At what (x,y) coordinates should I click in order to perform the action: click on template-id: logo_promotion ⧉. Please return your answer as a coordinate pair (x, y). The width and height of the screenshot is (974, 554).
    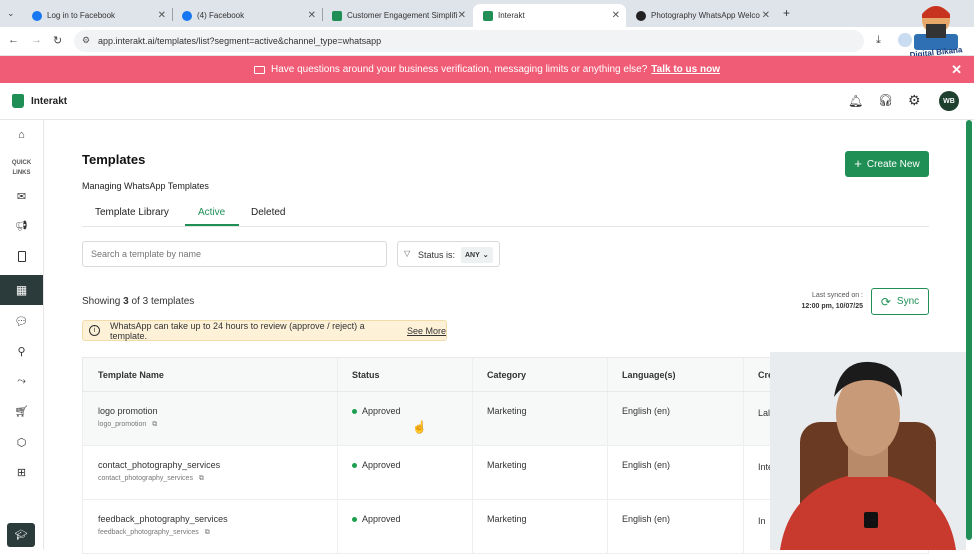
    Looking at the image, I should click on (128, 424).